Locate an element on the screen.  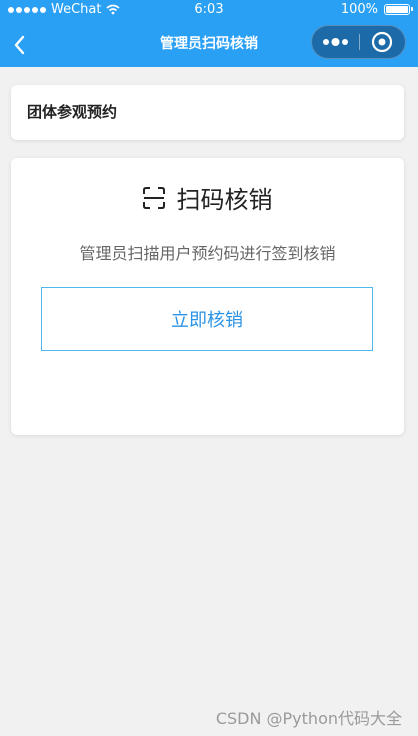
battery-icon is located at coordinates (398, 9).